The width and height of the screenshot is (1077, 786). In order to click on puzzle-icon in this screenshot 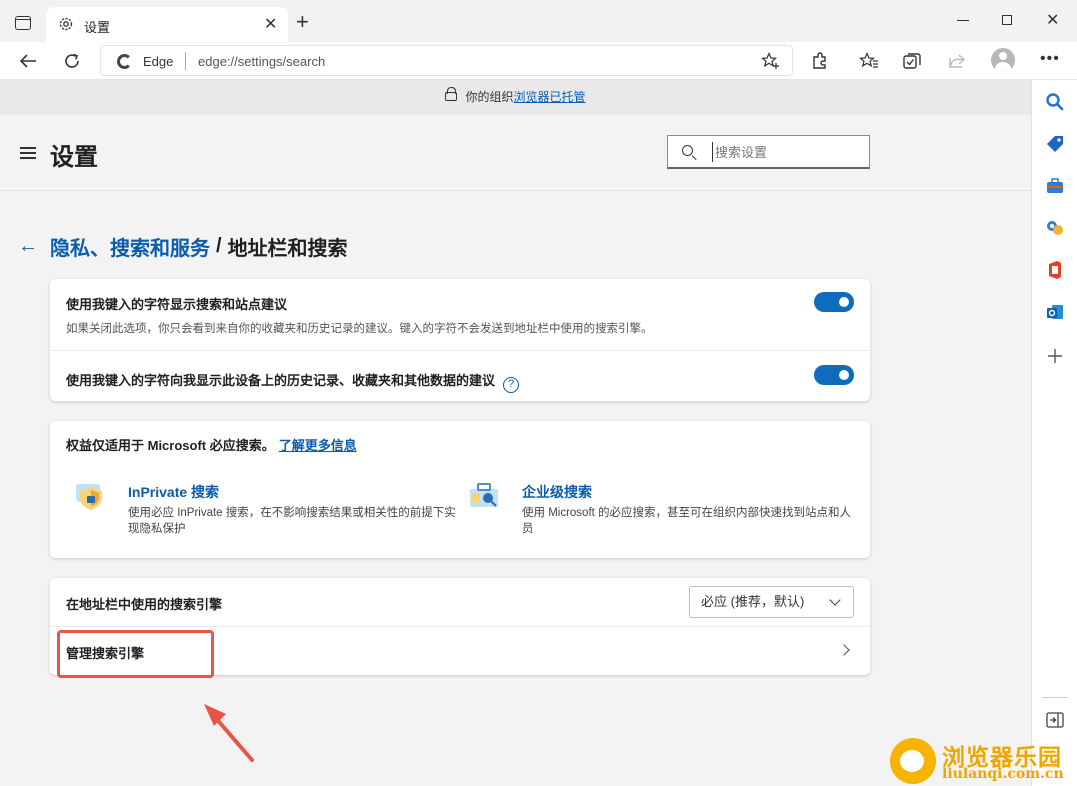, I will do `click(819, 60)`.